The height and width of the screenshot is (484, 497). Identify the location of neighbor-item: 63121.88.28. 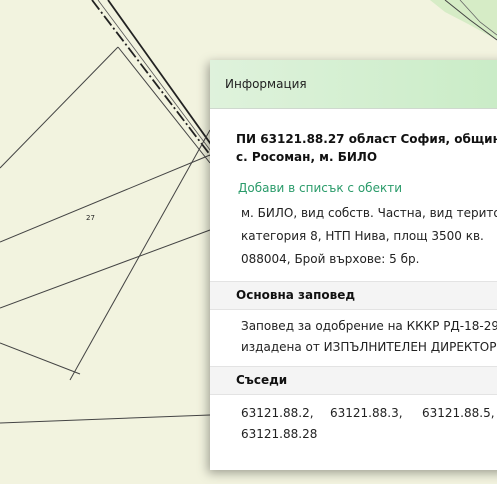
(279, 434).